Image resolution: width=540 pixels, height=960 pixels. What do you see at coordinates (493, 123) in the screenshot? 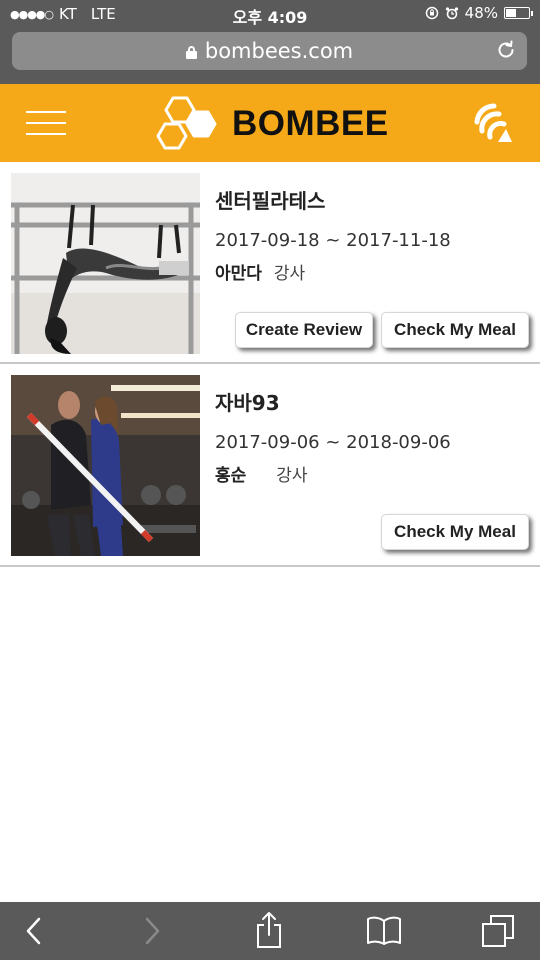
I see `wifi-signal-icon` at bounding box center [493, 123].